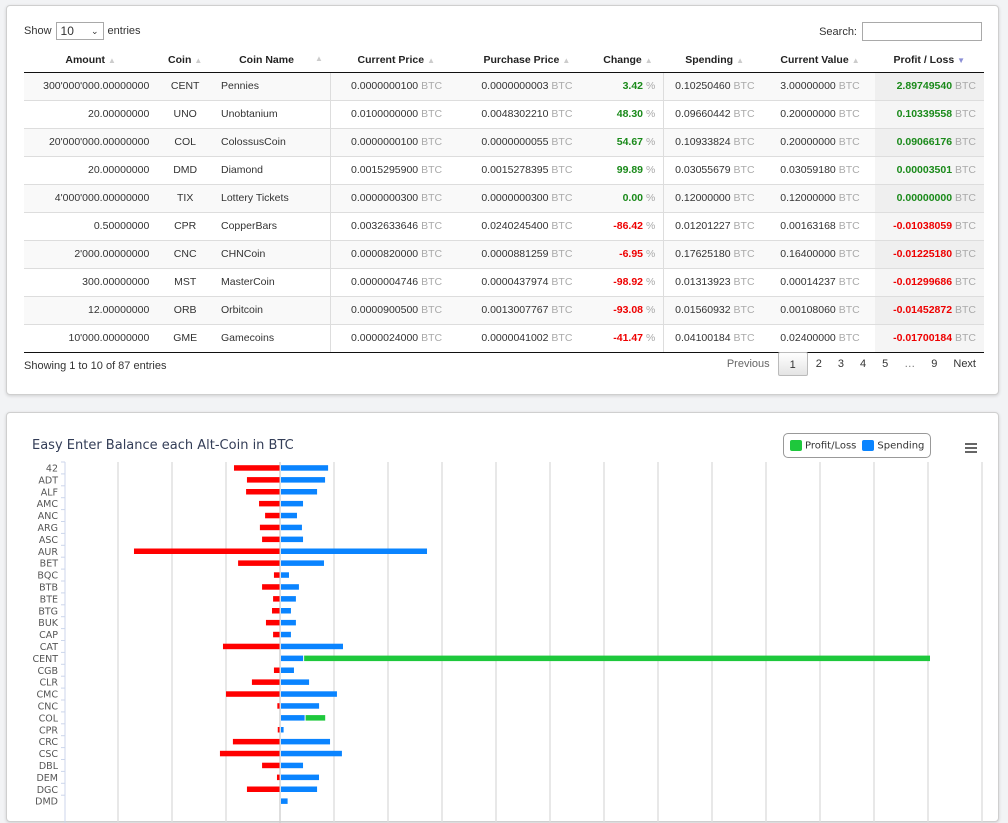  I want to click on legend-item-profit-loss: Profit/Loss, so click(823, 445).